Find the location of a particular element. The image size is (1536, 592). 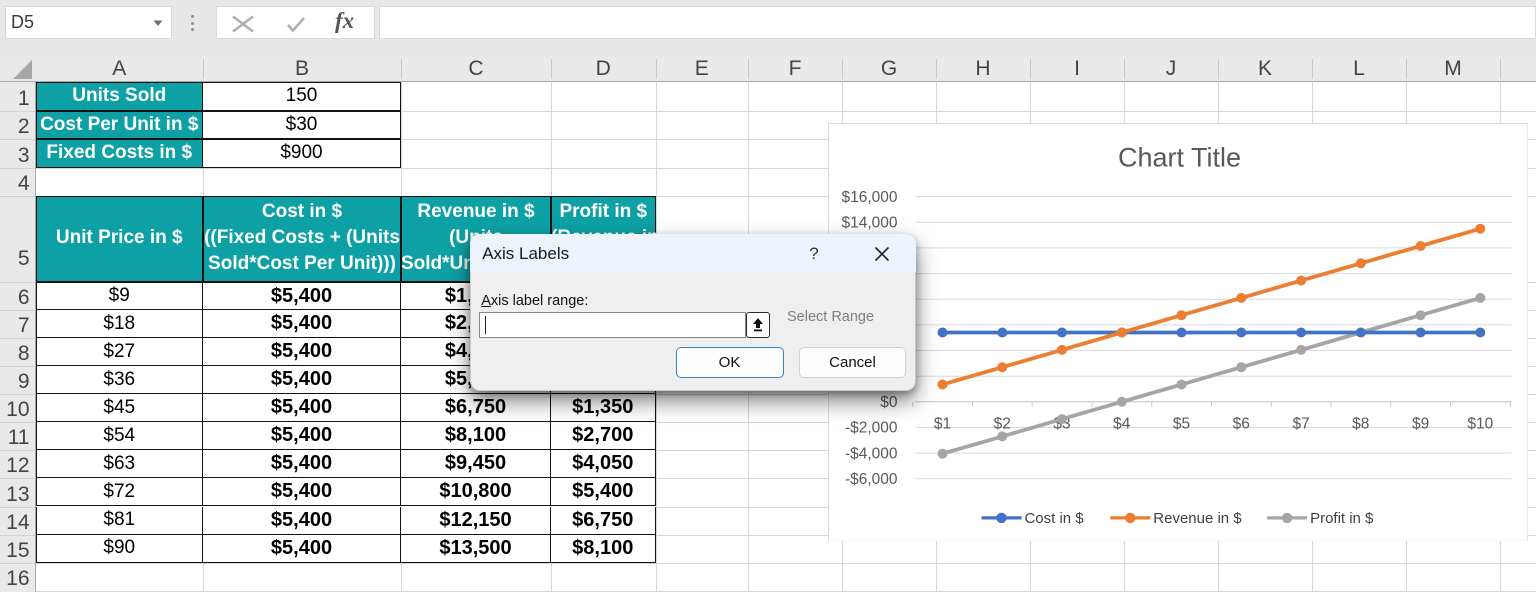

svg-text: Chart Title is located at coordinates (1179, 157).